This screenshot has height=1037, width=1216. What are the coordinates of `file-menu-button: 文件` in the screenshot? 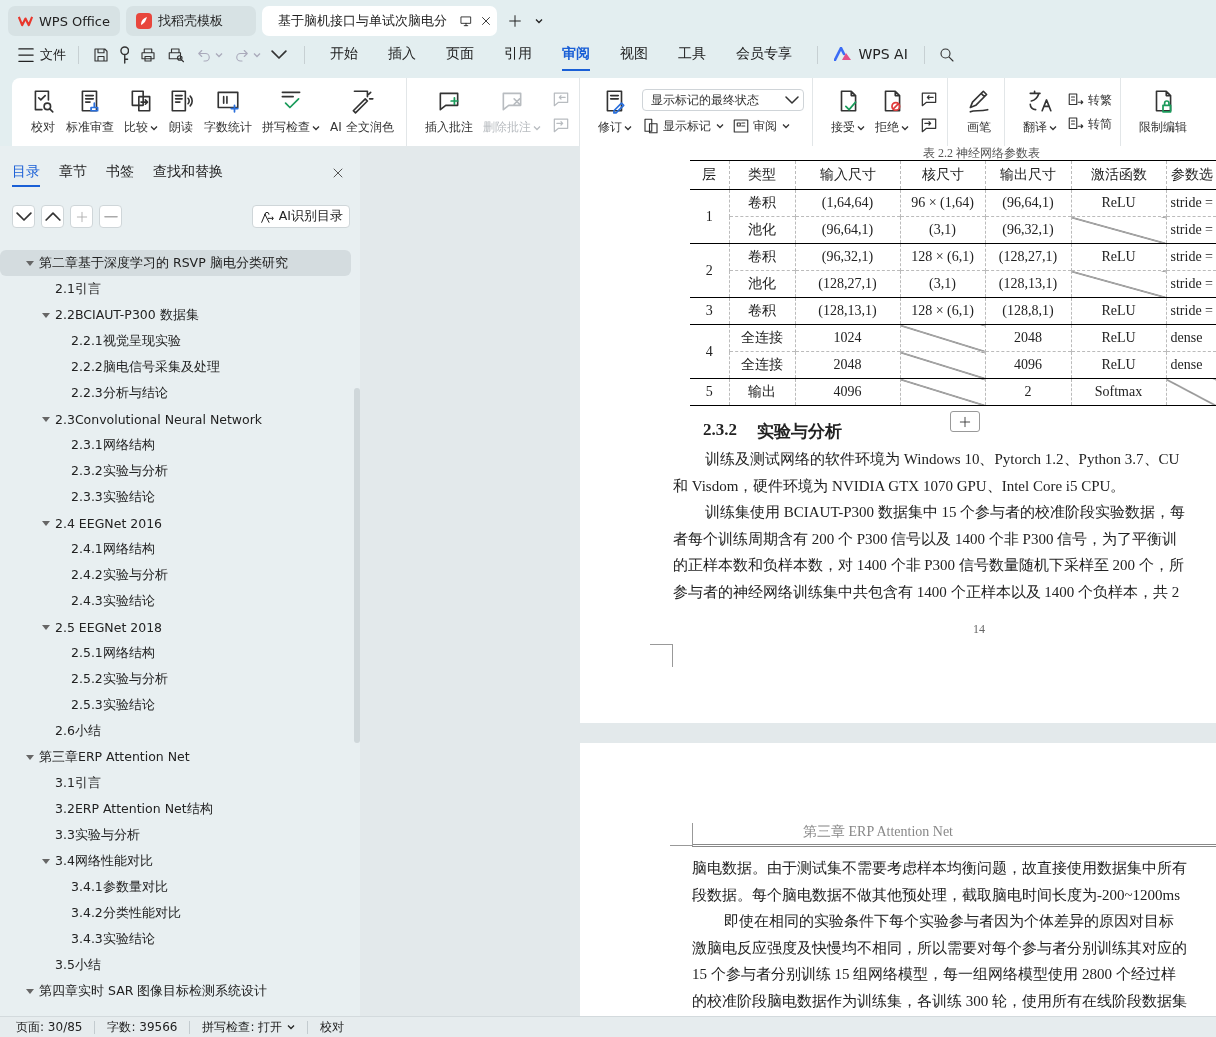 It's located at (42, 55).